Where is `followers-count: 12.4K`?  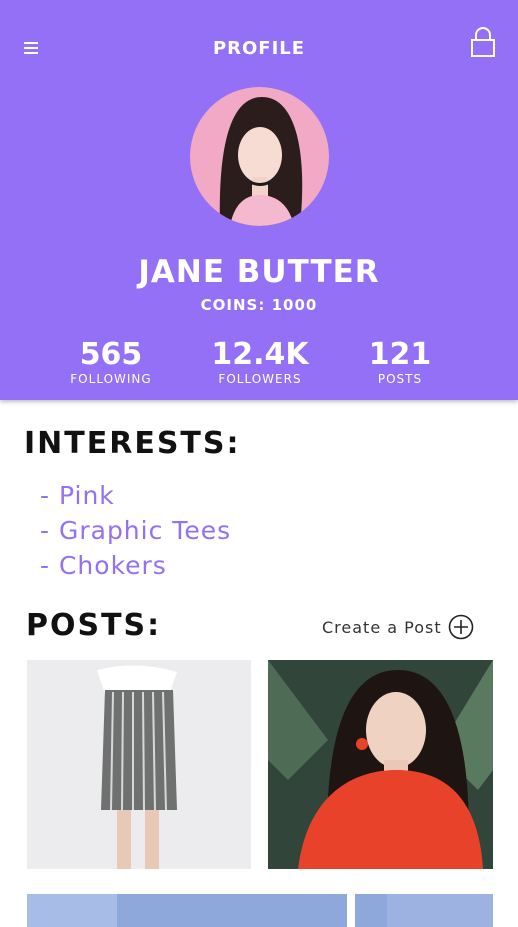 followers-count: 12.4K is located at coordinates (260, 354).